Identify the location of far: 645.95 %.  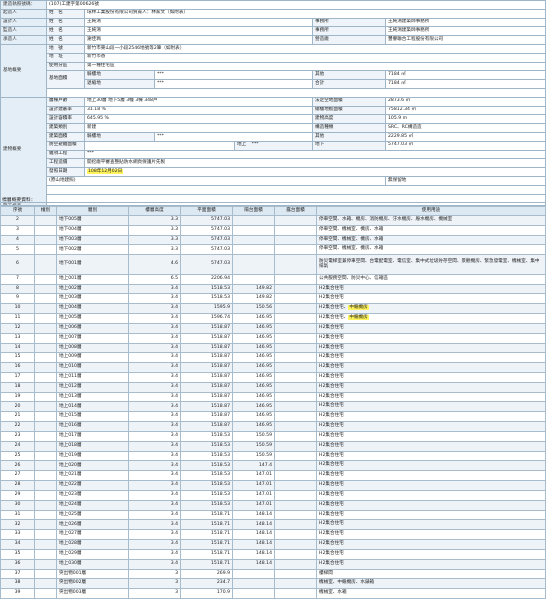
(198, 119).